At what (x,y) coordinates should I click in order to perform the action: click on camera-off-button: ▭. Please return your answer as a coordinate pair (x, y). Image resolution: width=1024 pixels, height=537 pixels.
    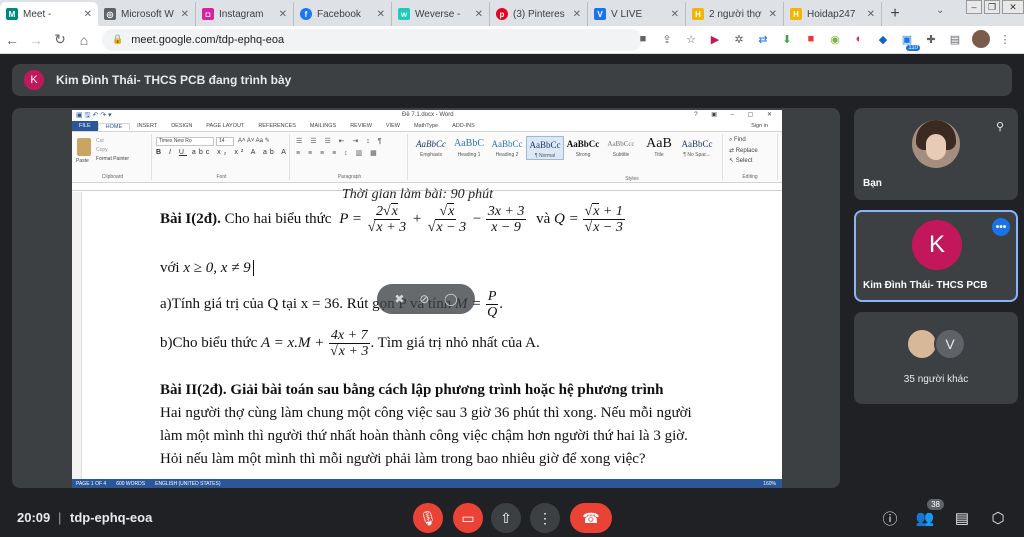
    Looking at the image, I should click on (468, 518).